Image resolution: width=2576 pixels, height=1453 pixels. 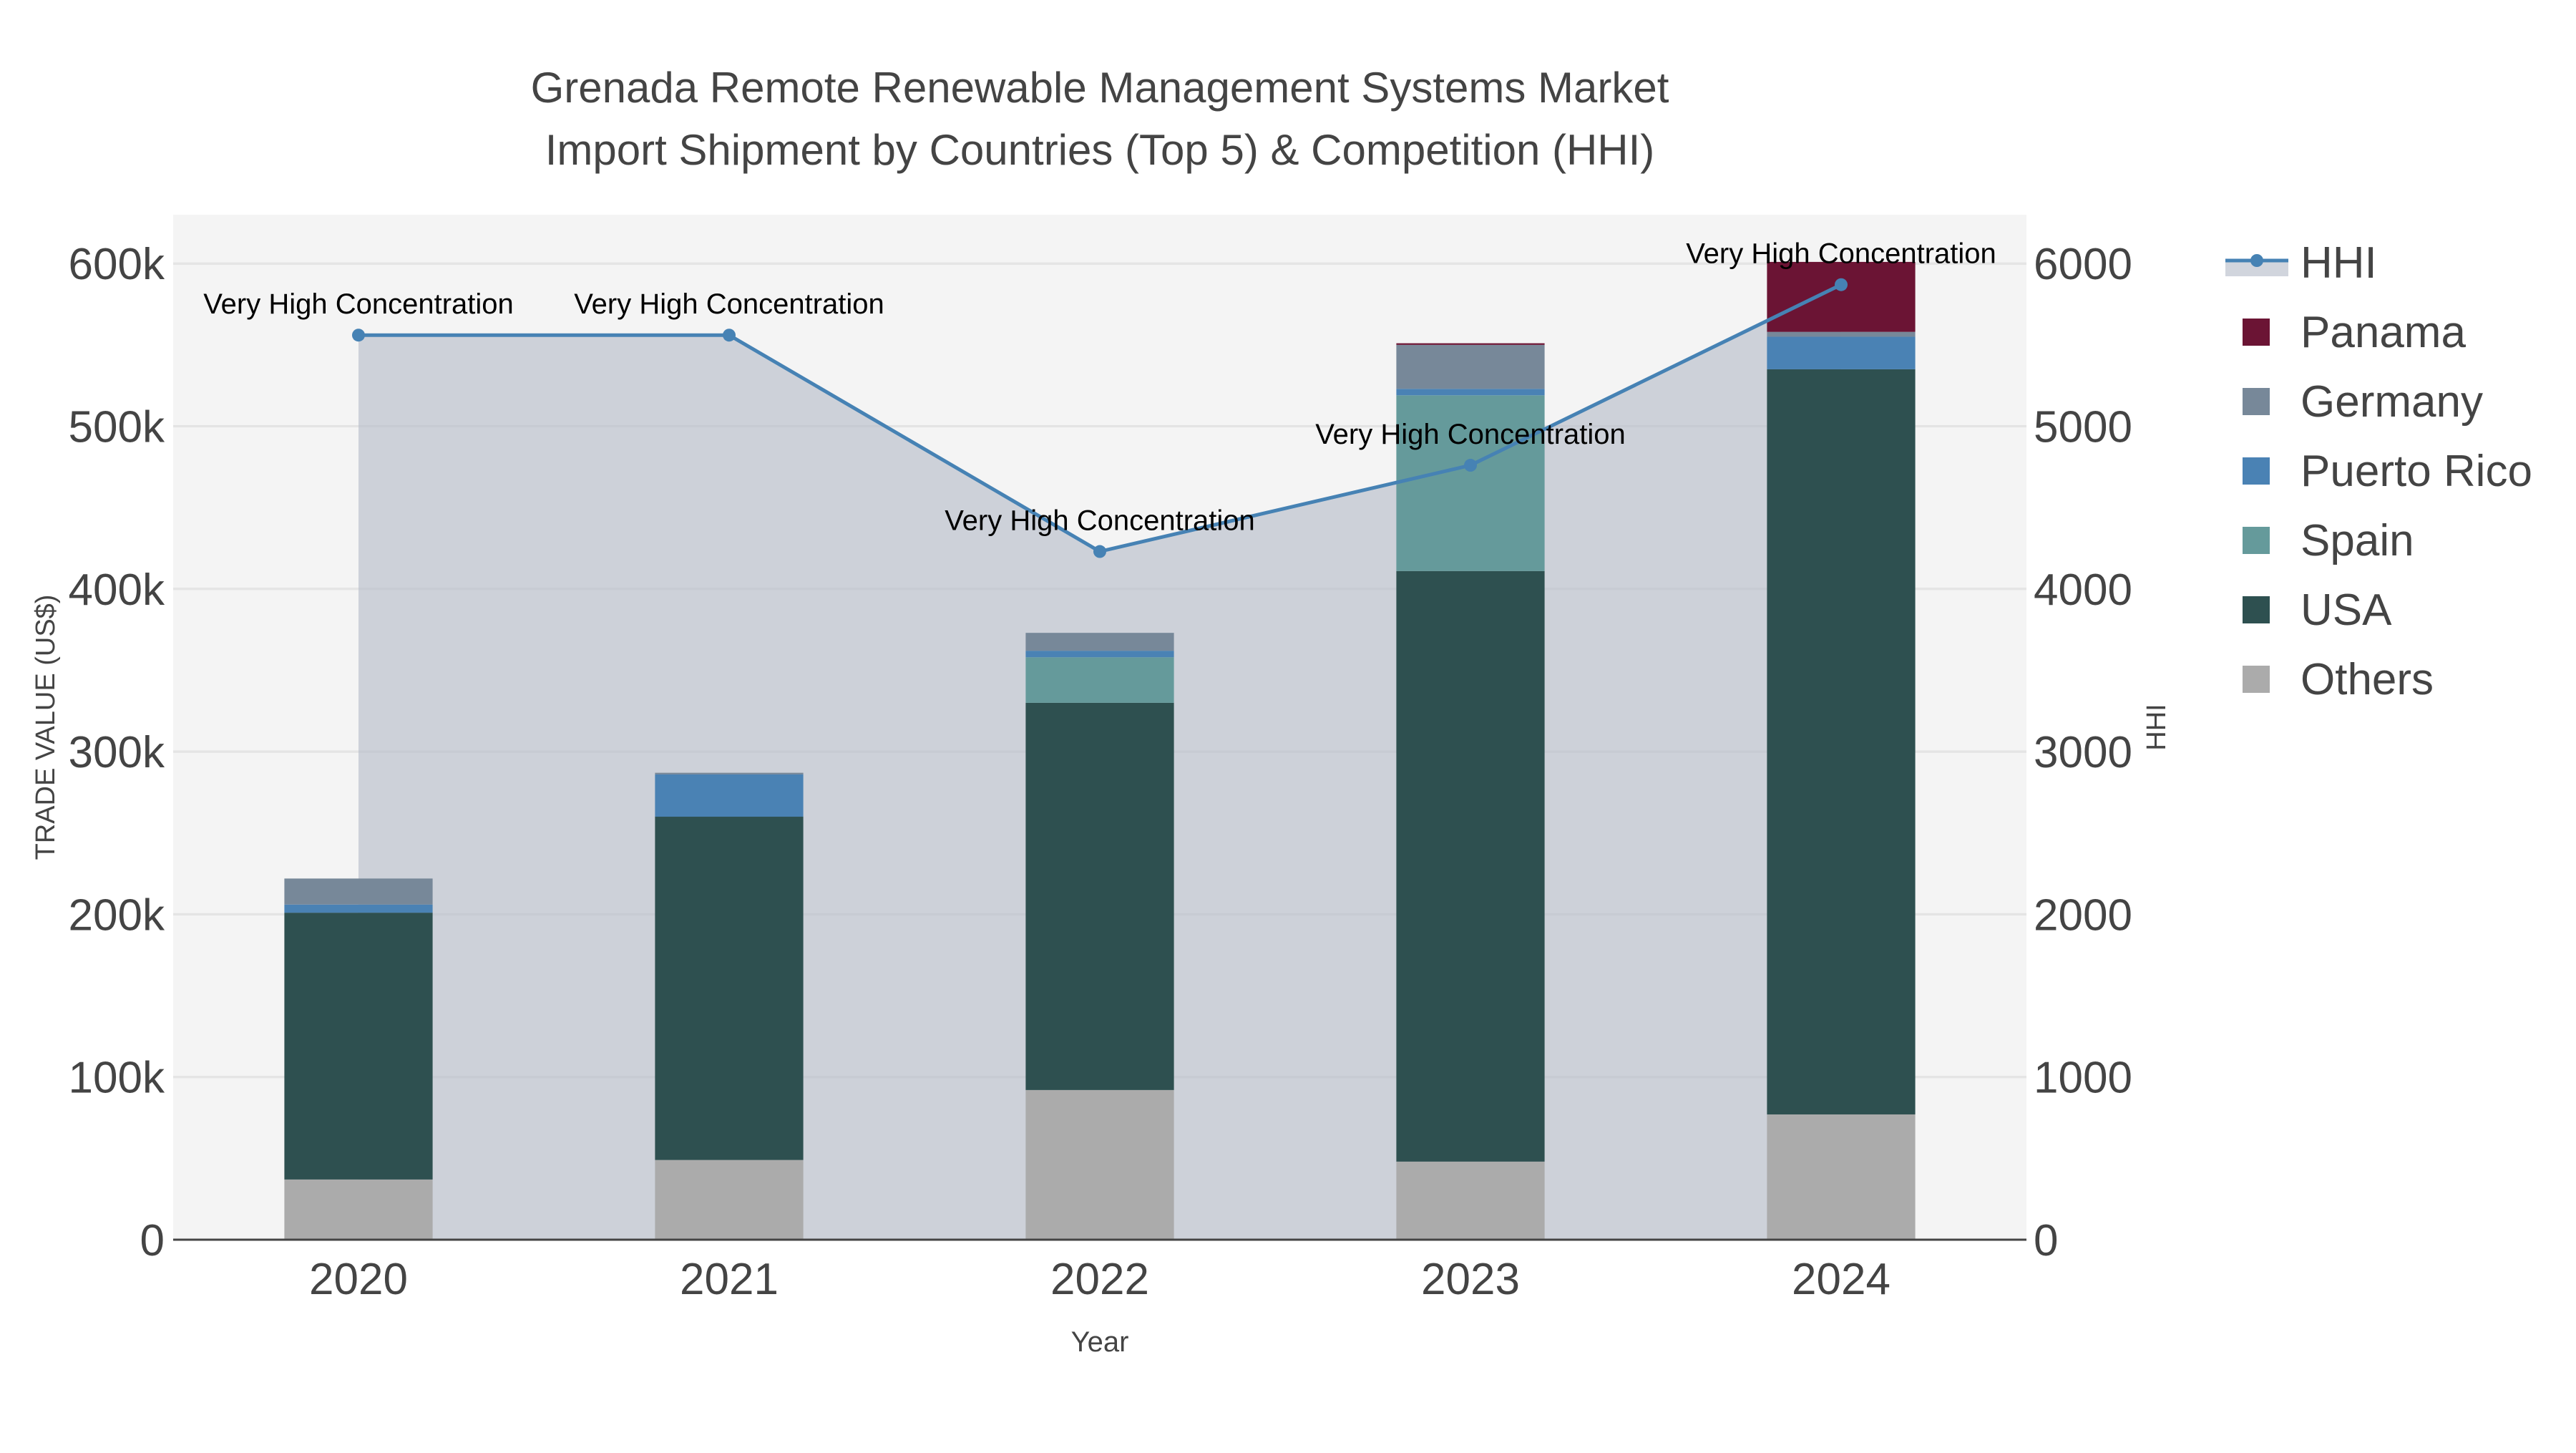 I want to click on y-tick-label: 300k, so click(x=117, y=752).